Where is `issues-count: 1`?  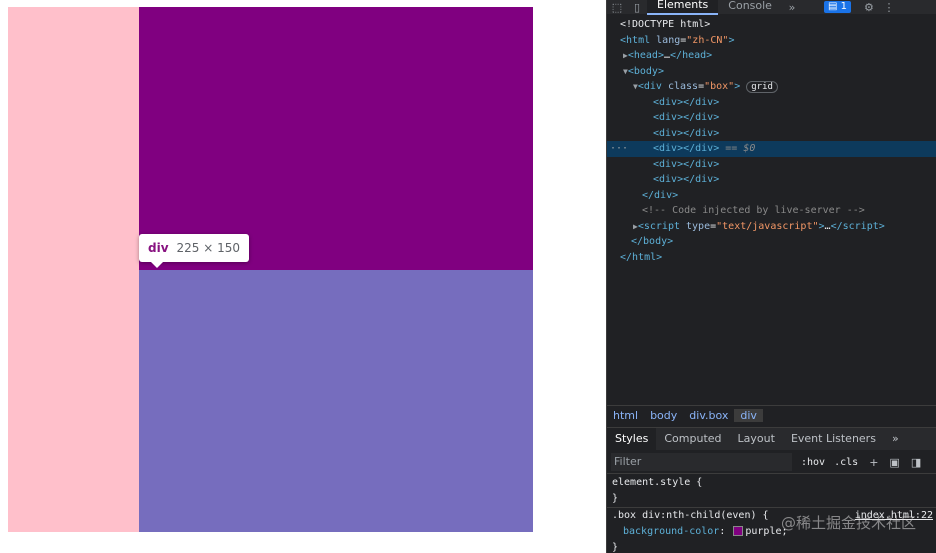 issues-count: 1 is located at coordinates (843, 6).